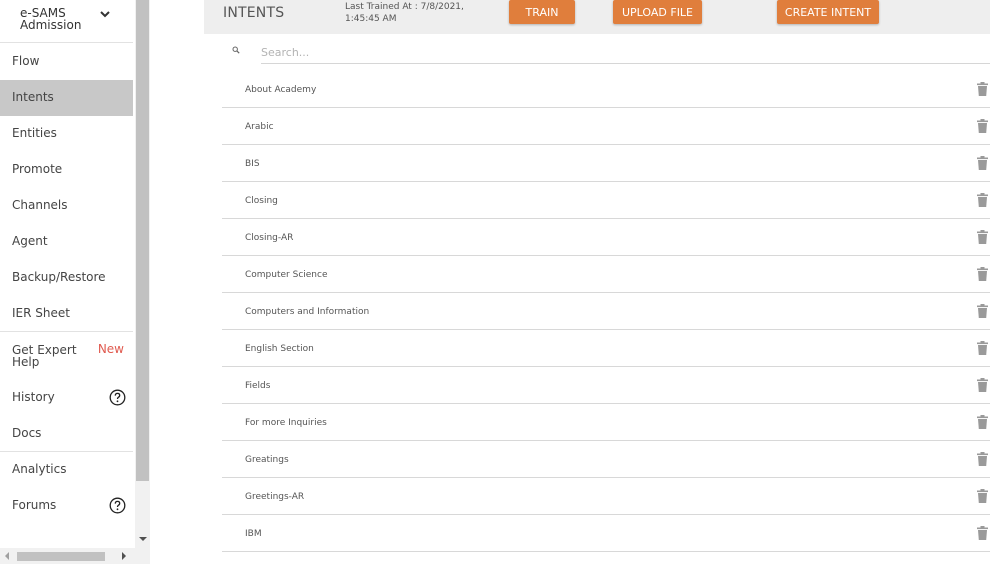 This screenshot has width=990, height=564. I want to click on sidebar-item-label: Intents, so click(33, 97).